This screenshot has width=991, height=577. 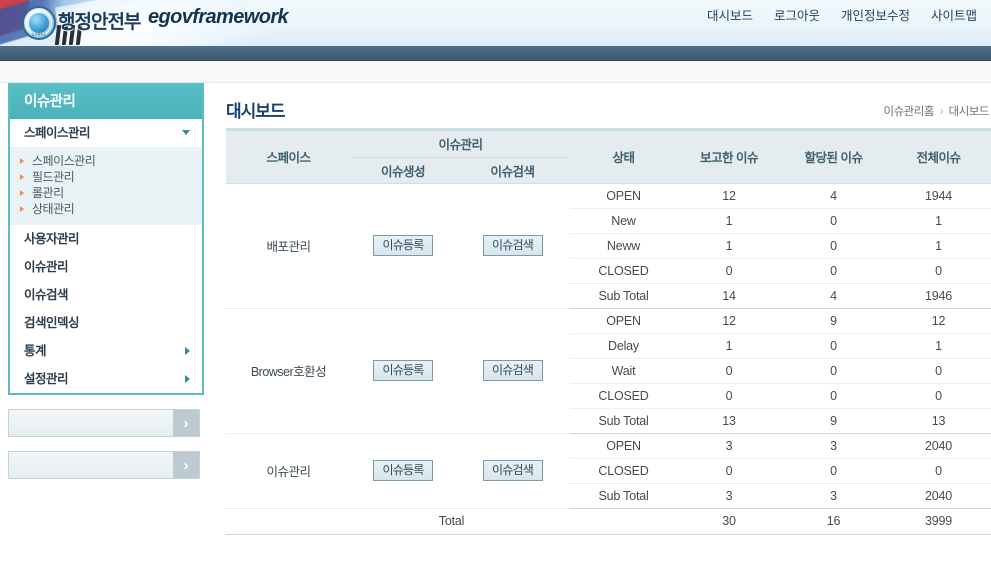 What do you see at coordinates (104, 465) in the screenshot?
I see `sidebar-banner-2: ›` at bounding box center [104, 465].